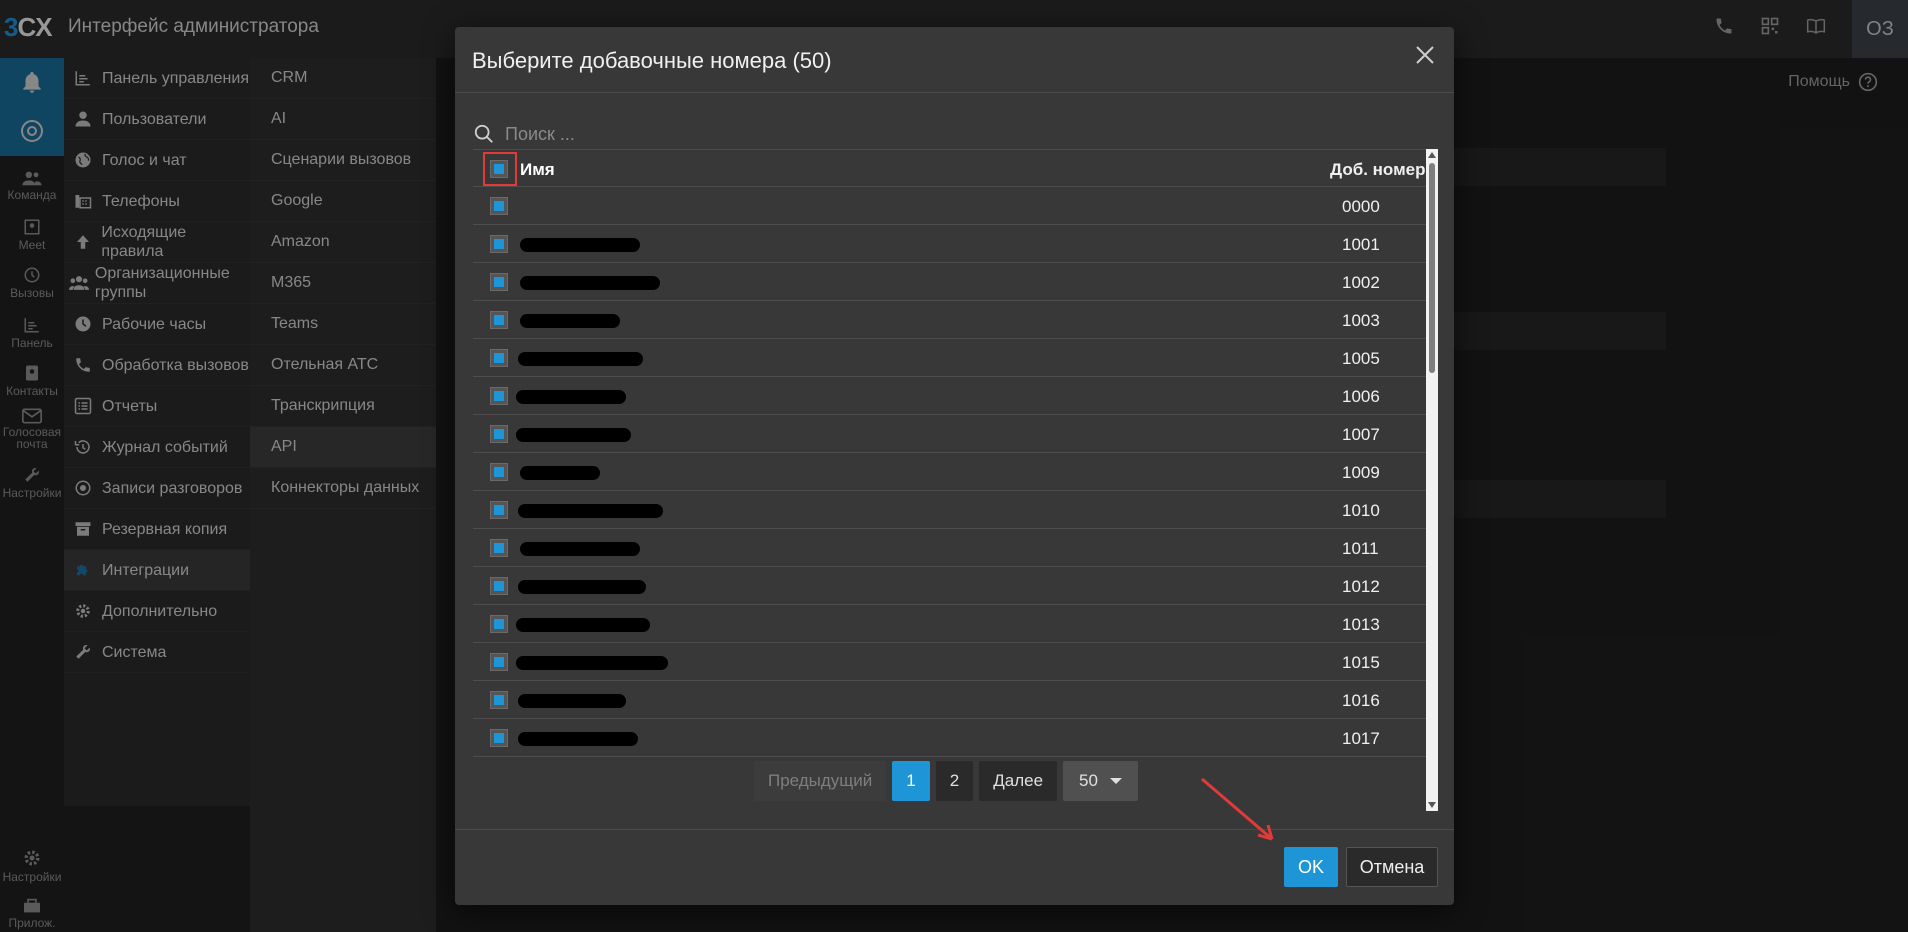 Image resolution: width=1908 pixels, height=932 pixels. I want to click on table-row: 1011, so click(950, 548).